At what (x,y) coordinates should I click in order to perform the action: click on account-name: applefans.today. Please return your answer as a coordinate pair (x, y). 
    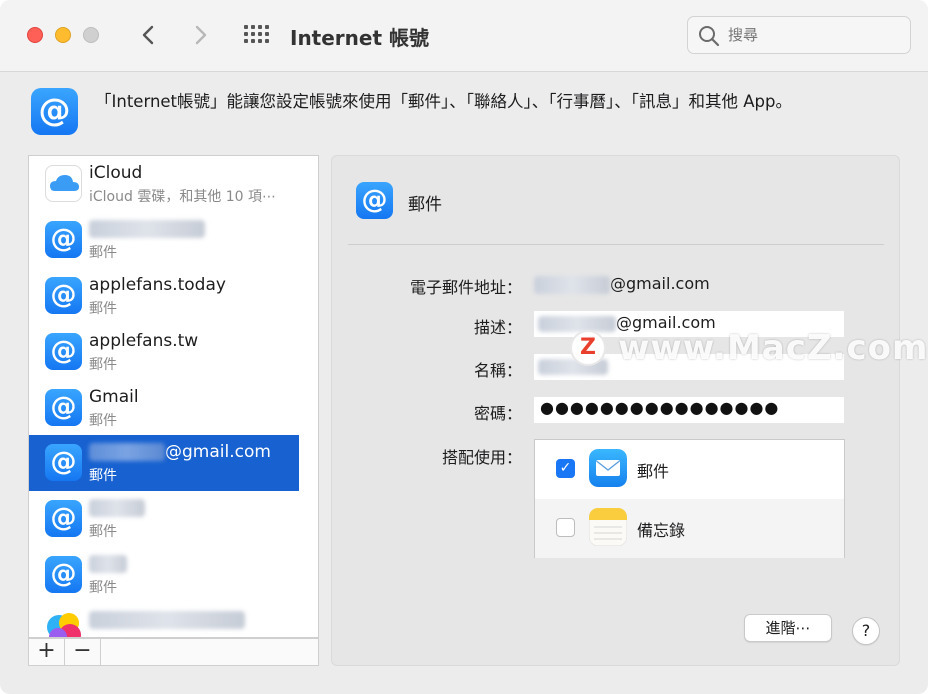
    Looking at the image, I should click on (157, 285).